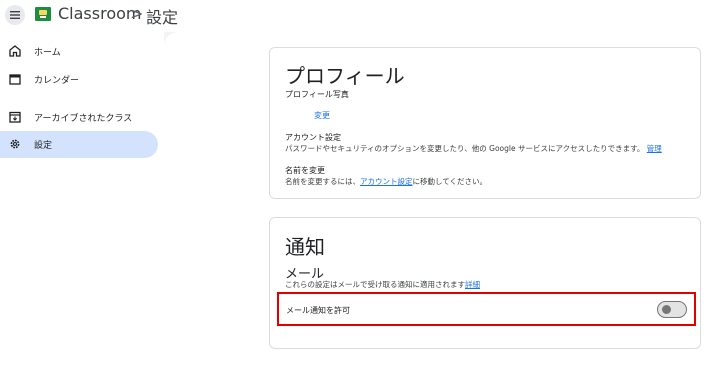 The width and height of the screenshot is (725, 367). What do you see at coordinates (79, 144) in the screenshot?
I see `sidebar-item-settings: 設定` at bounding box center [79, 144].